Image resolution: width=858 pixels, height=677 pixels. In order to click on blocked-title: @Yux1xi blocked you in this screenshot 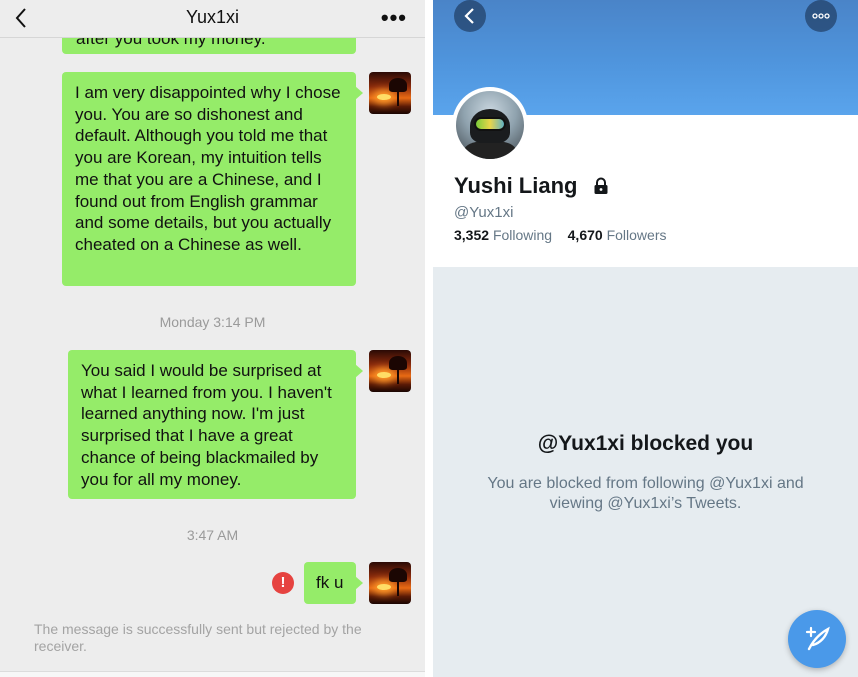, I will do `click(645, 443)`.